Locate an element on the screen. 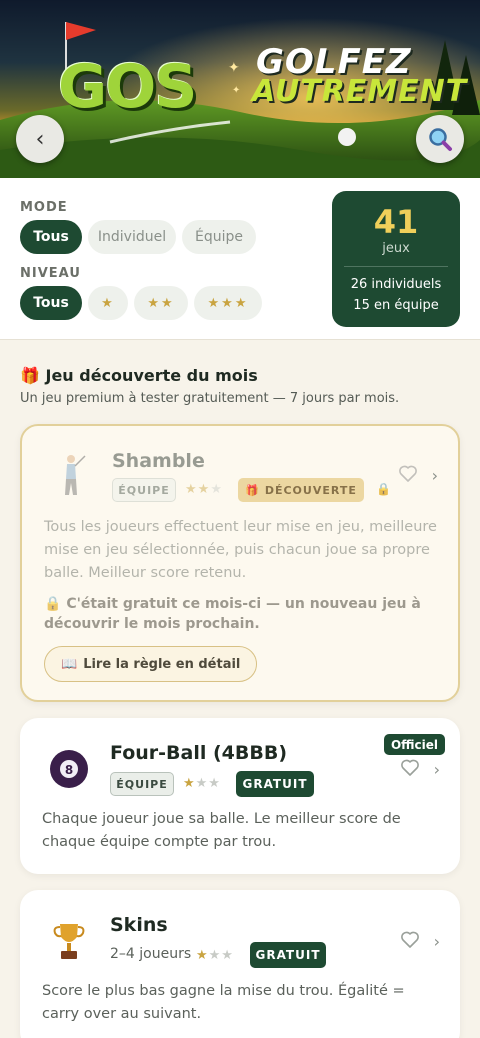  chevron-left-icon: ‹ is located at coordinates (40, 139).